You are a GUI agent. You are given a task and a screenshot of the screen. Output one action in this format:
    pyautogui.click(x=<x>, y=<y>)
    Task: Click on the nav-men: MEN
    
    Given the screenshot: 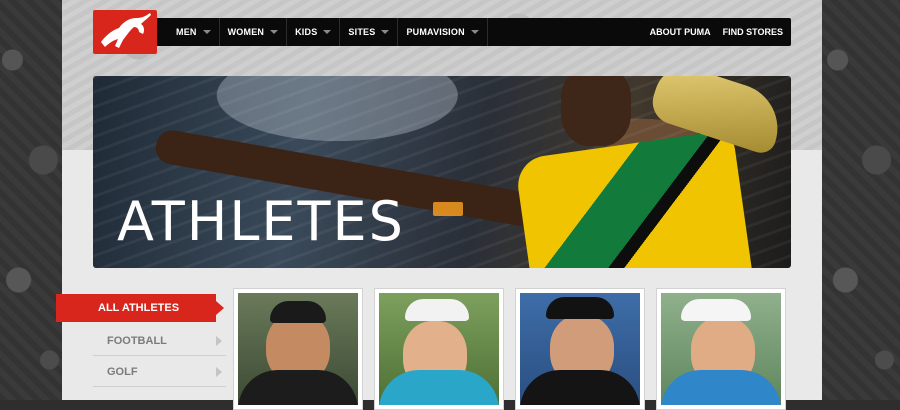 What is the action you would take?
    pyautogui.click(x=194, y=32)
    